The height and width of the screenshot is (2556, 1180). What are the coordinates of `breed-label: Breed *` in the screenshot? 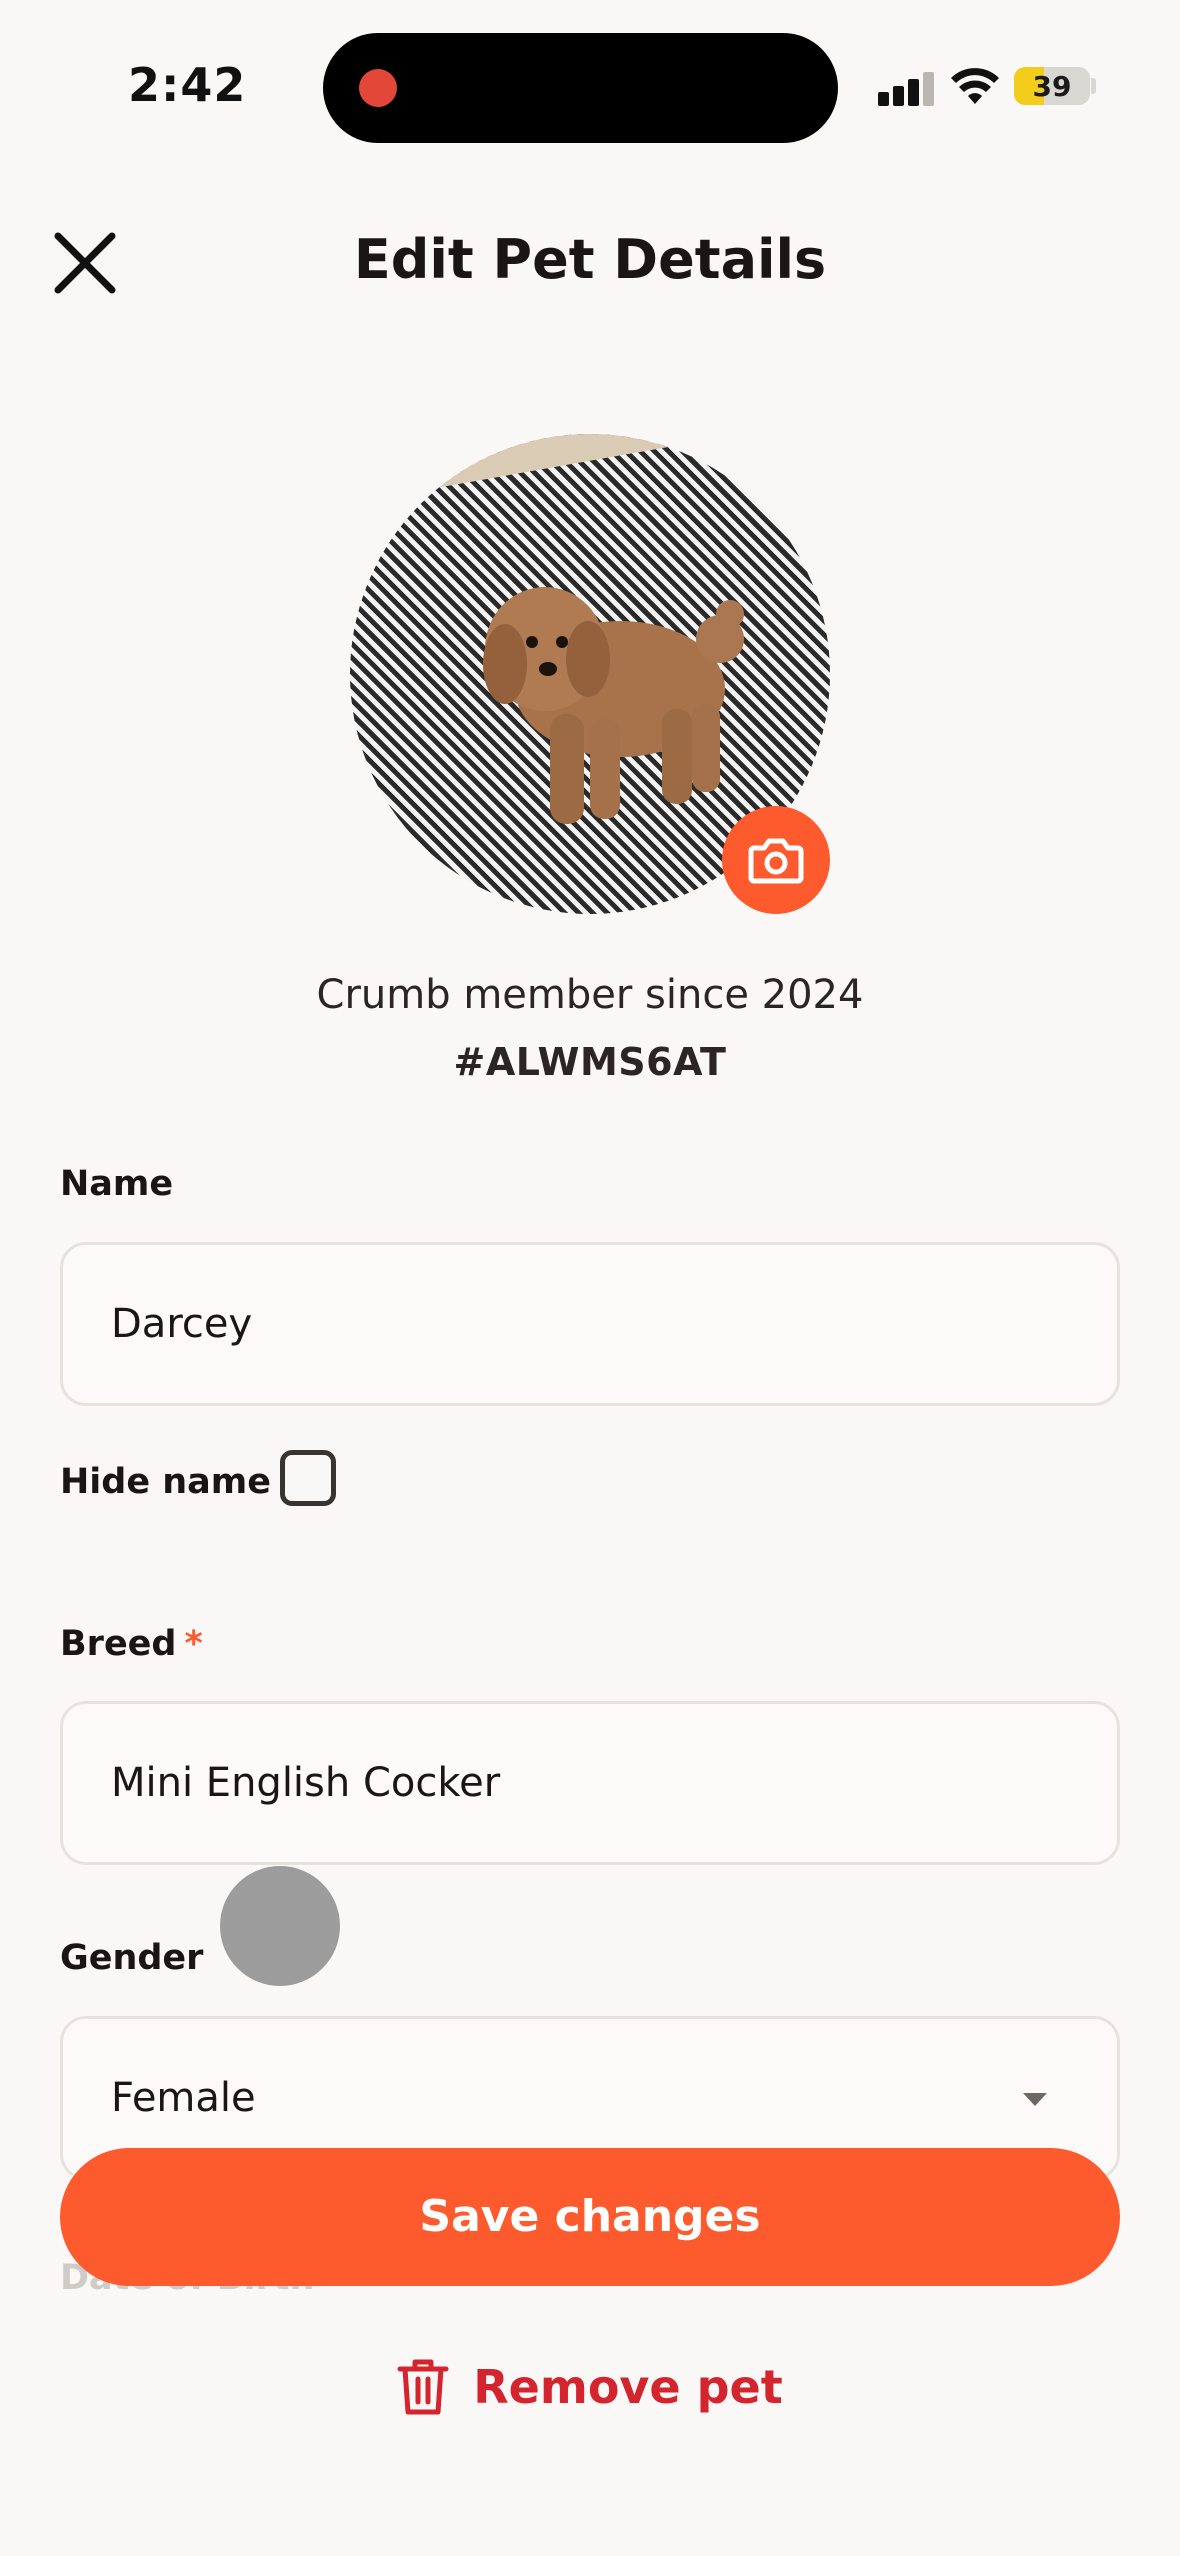 It's located at (131, 1644).